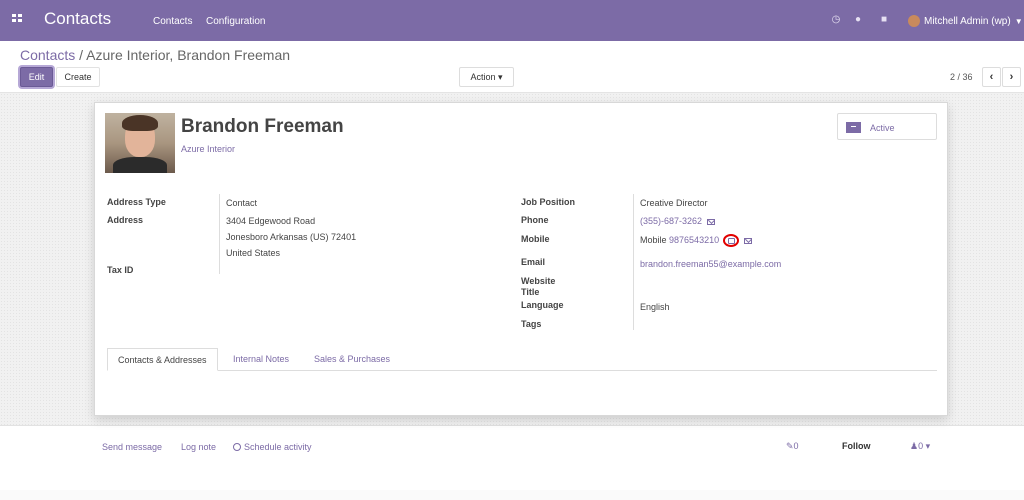 The image size is (1024, 500). I want to click on address-city: Jonesboro Arkansas (US) 72401, so click(291, 237).